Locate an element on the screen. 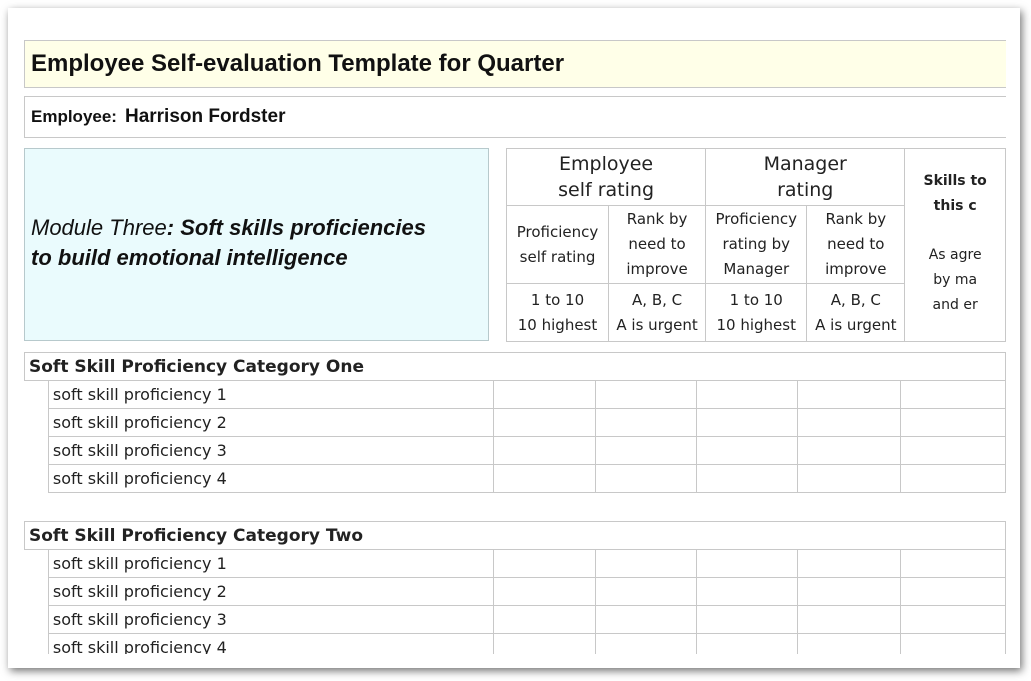 This screenshot has width=1031, height=681. employee-row: Employee: Harrison Fordster is located at coordinates (515, 117).